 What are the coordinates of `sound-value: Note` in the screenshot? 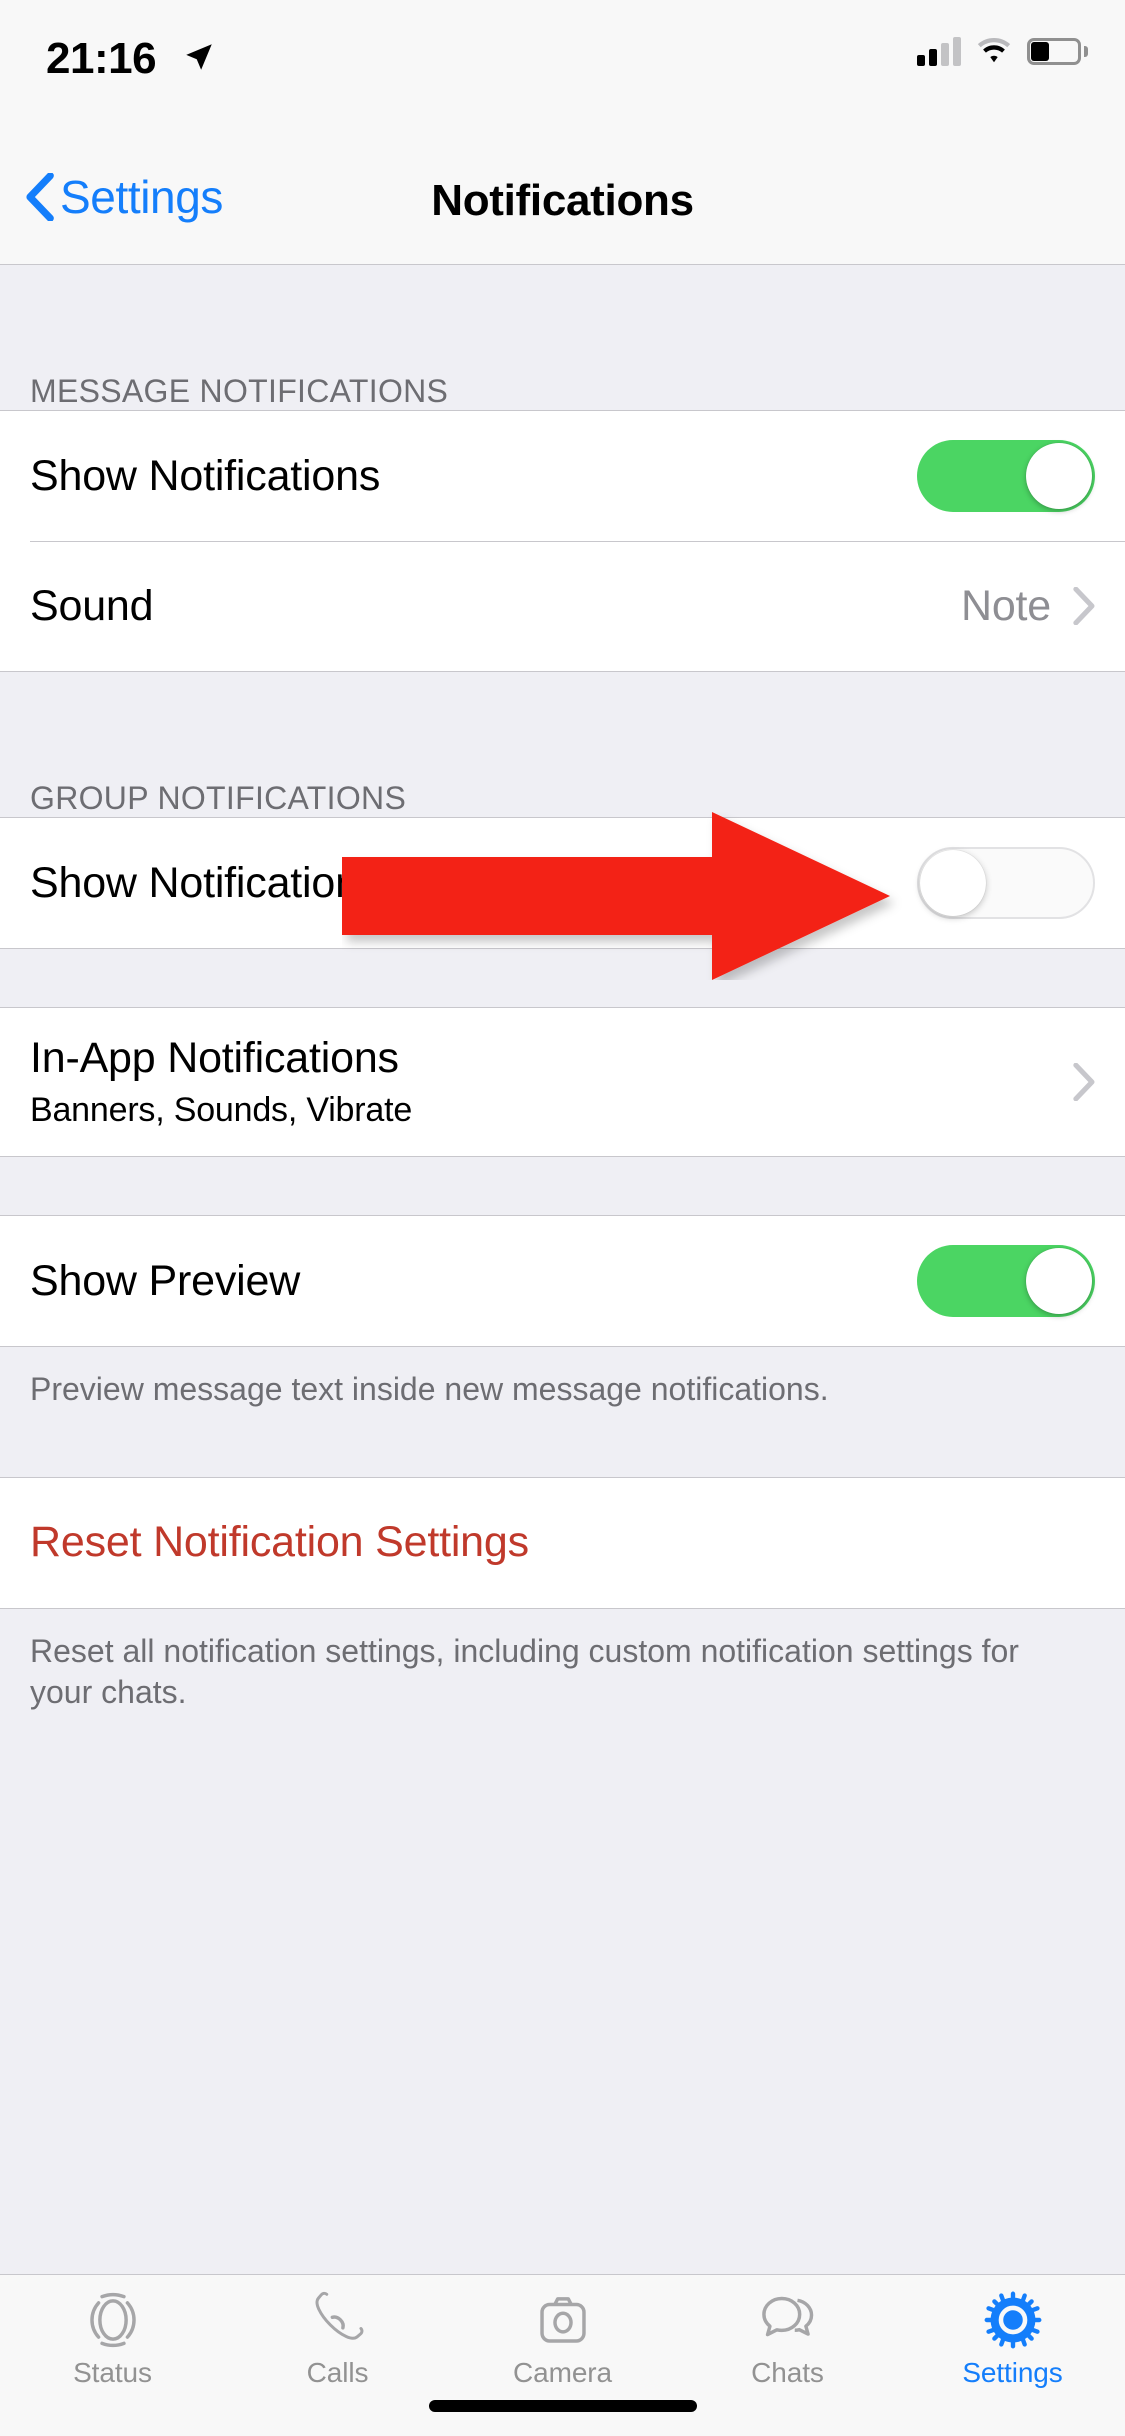 It's located at (1005, 605).